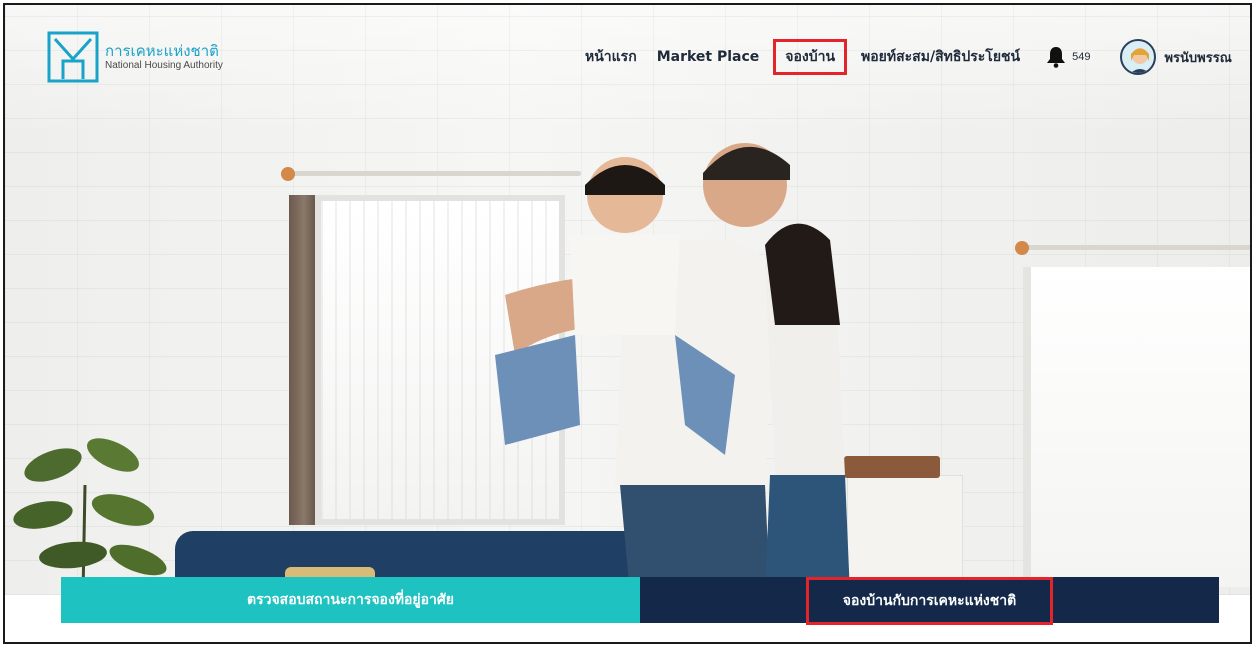 The height and width of the screenshot is (648, 1256). What do you see at coordinates (940, 57) in the screenshot?
I see `nav-points-benefits: พอยท์สะสม/สิทธิประโยชน์` at bounding box center [940, 57].